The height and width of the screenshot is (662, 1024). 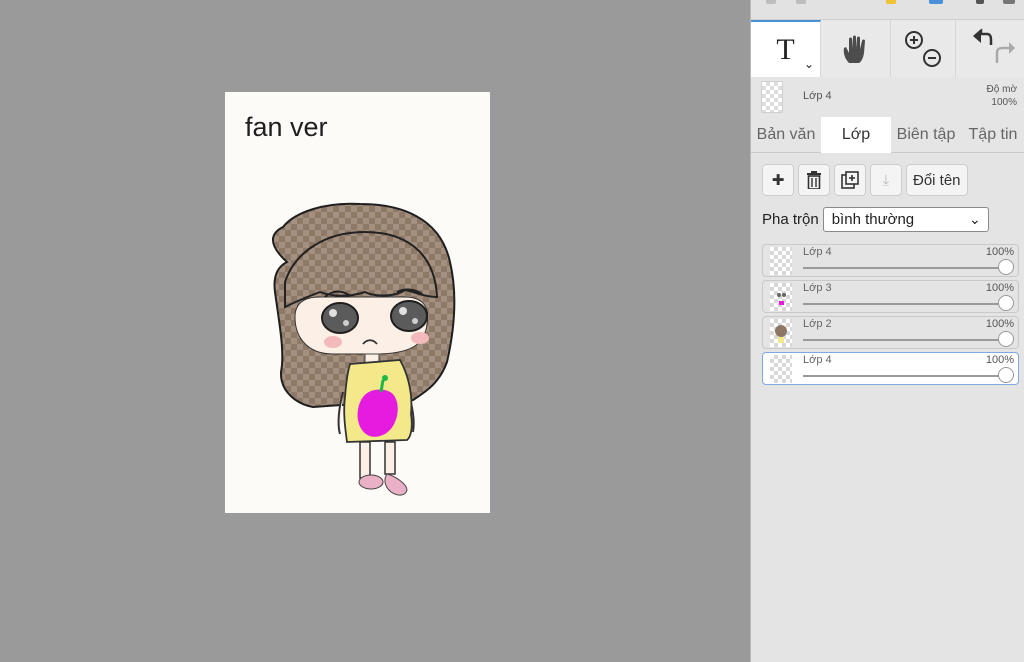 What do you see at coordinates (856, 135) in the screenshot?
I see `tab-layer: Lớp` at bounding box center [856, 135].